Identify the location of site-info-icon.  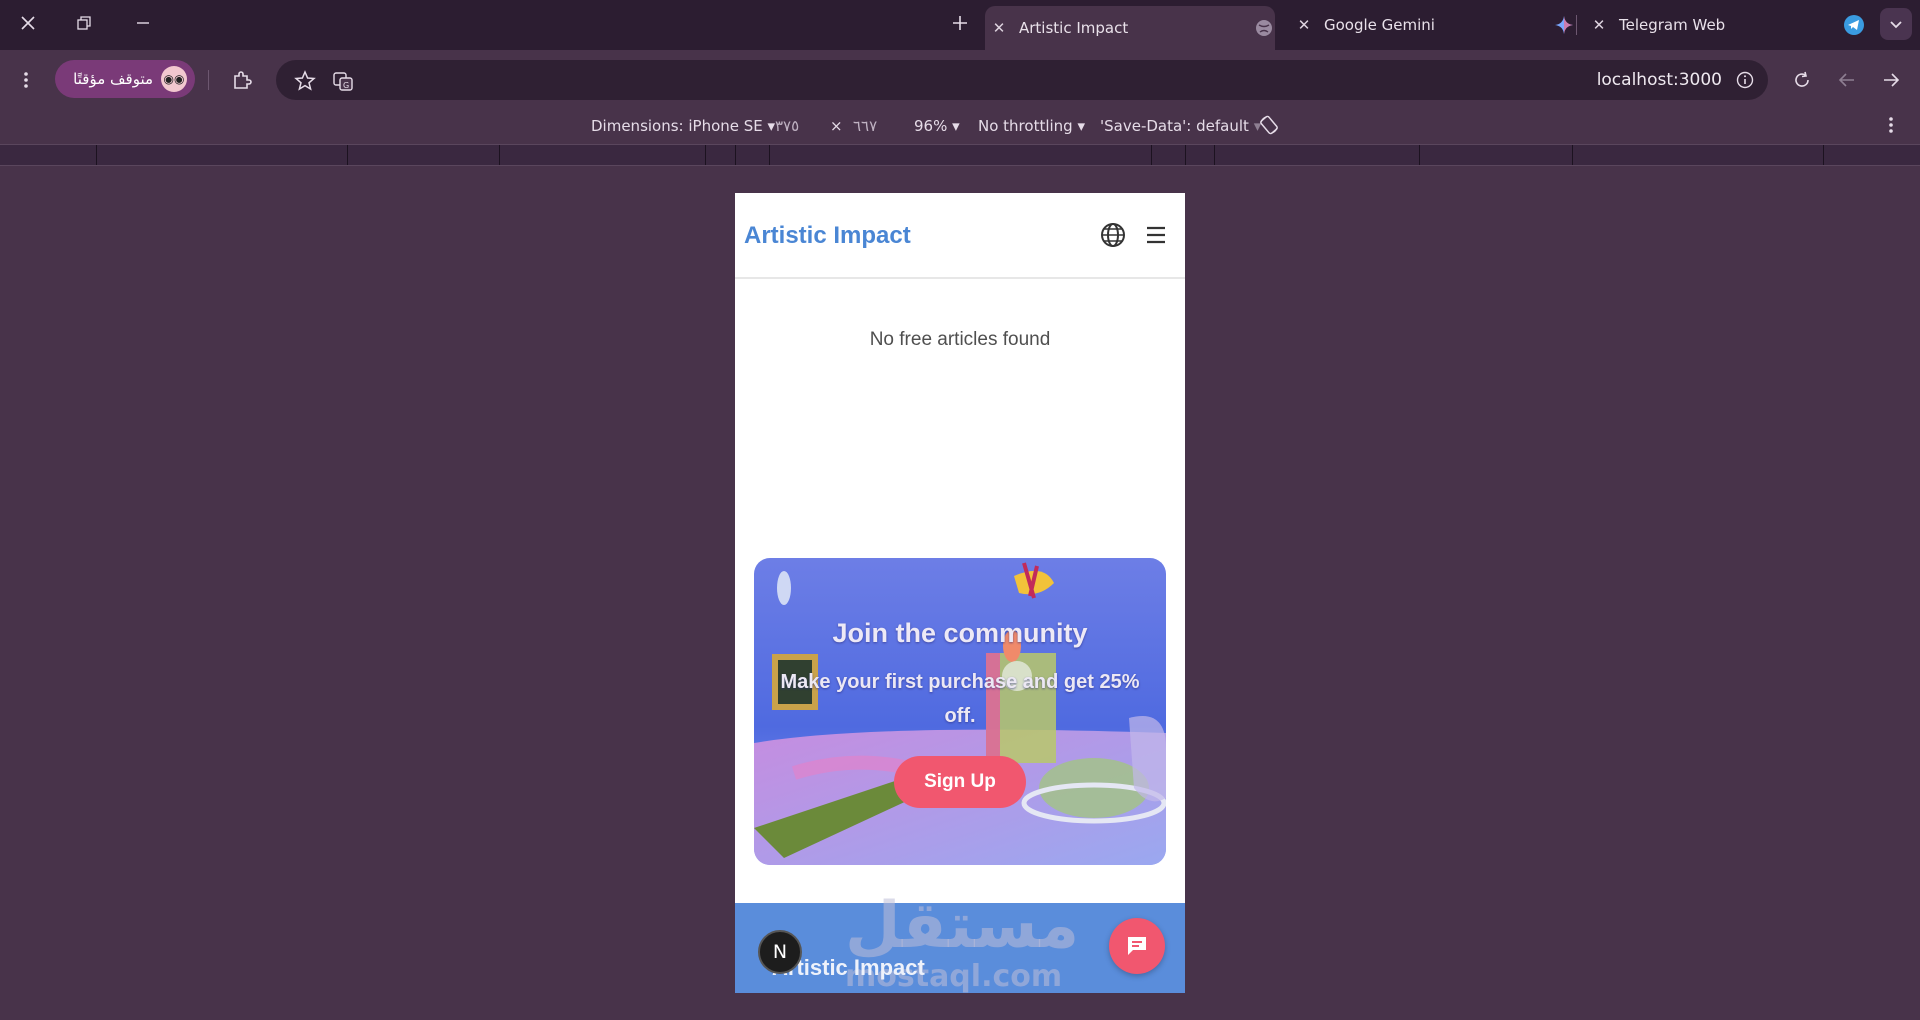
(1745, 80).